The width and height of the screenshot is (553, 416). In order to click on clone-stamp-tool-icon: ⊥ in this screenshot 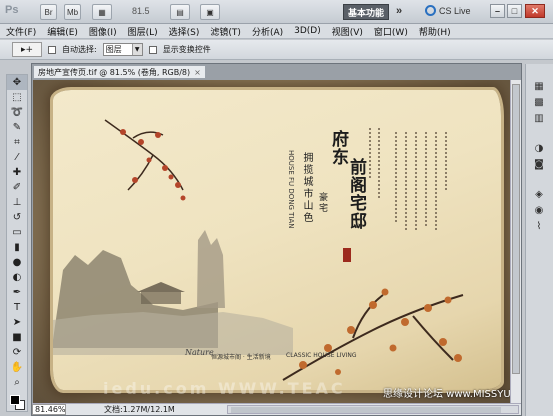, I will do `click(17, 202)`.